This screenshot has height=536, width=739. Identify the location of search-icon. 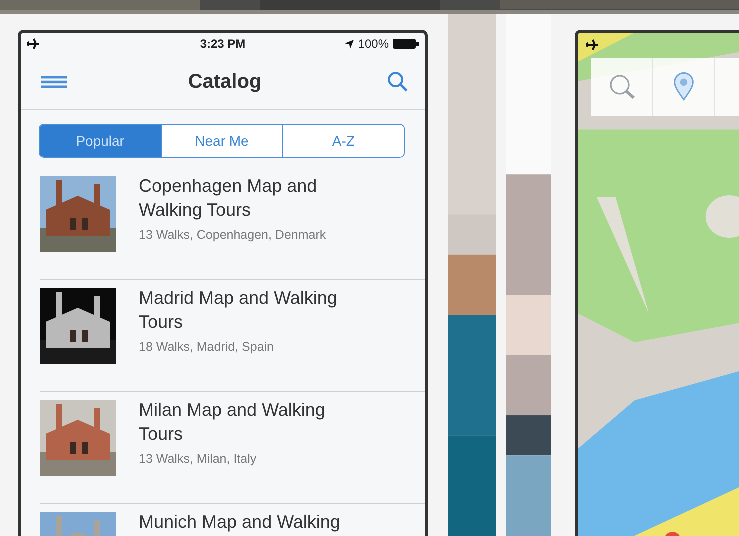
(398, 82).